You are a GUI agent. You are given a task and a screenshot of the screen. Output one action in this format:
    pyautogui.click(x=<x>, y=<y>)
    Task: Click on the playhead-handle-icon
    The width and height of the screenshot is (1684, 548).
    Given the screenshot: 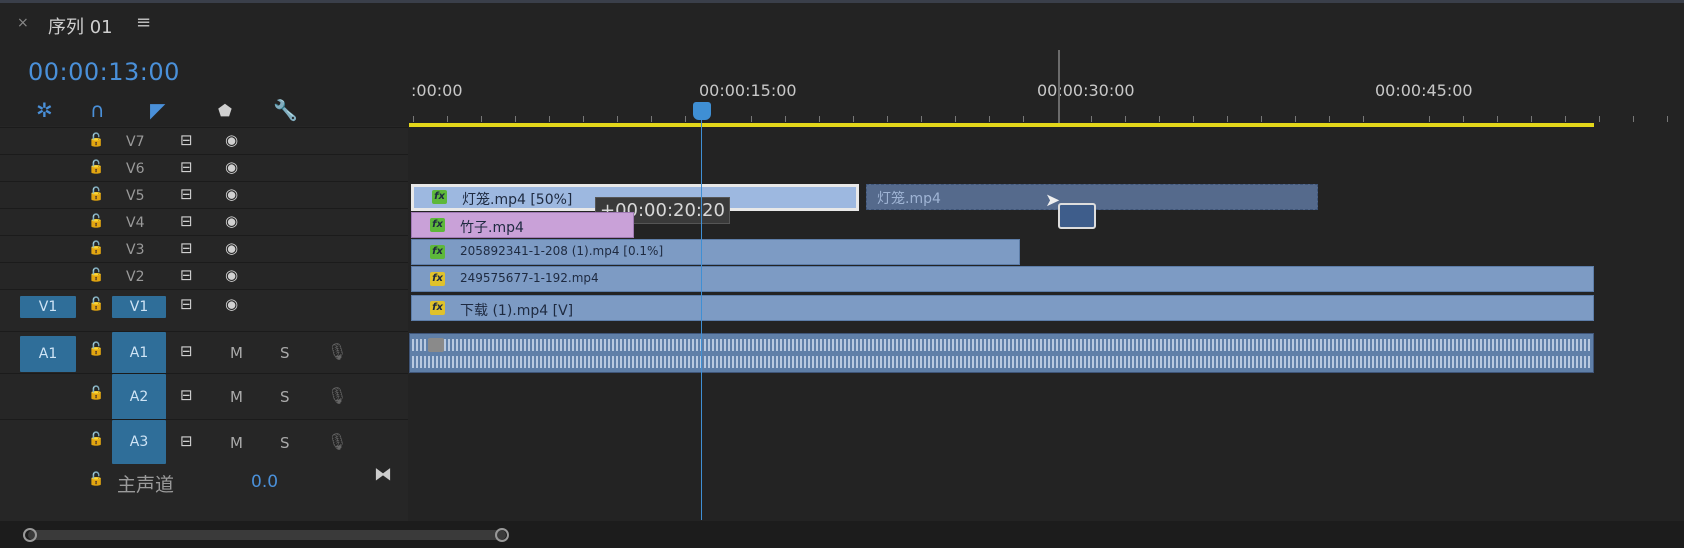 What is the action you would take?
    pyautogui.click(x=702, y=111)
    